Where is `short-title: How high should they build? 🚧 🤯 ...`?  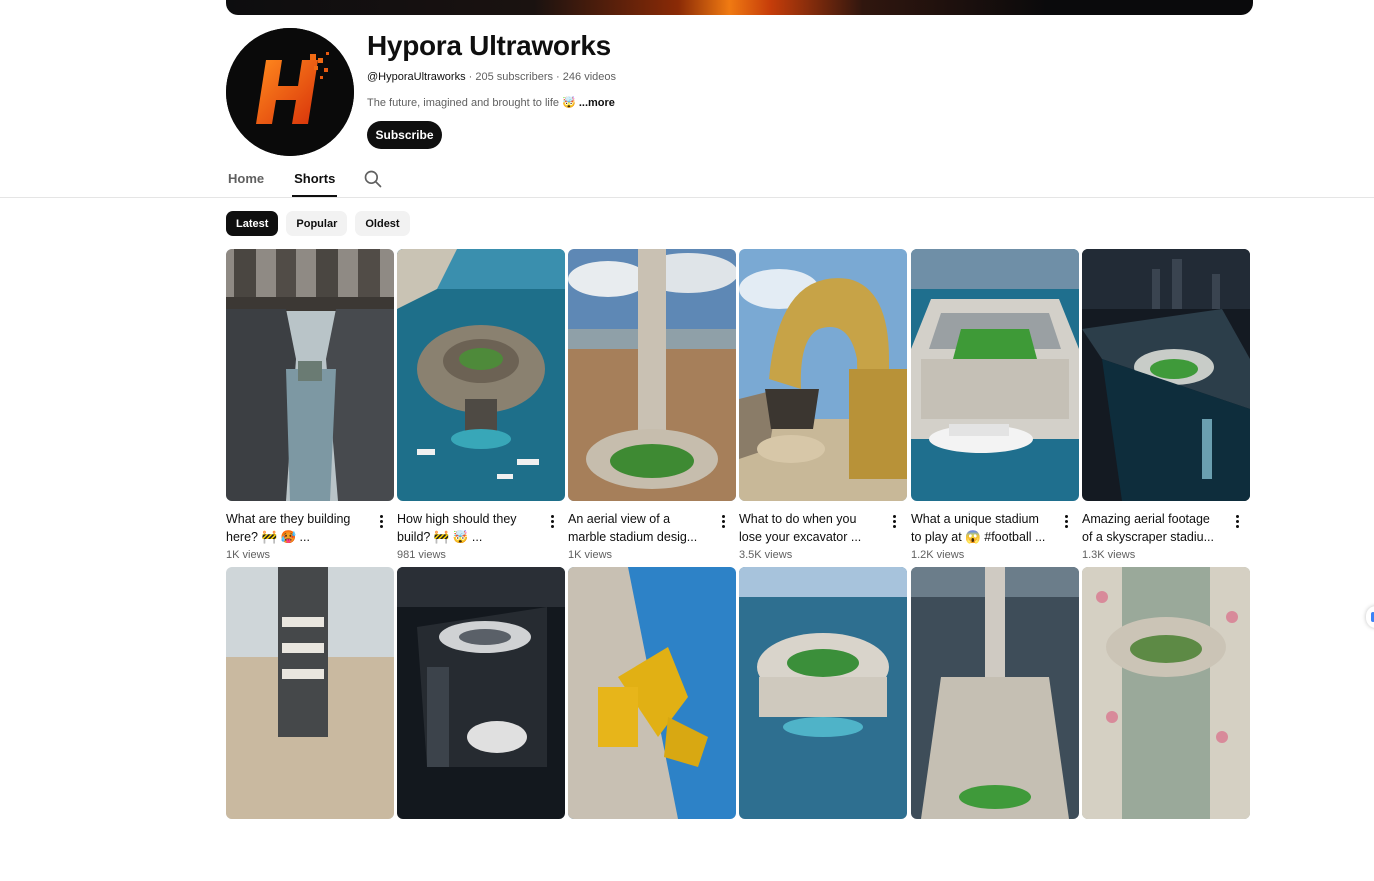 short-title: How high should they build? 🚧 🤯 ... is located at coordinates (467, 528).